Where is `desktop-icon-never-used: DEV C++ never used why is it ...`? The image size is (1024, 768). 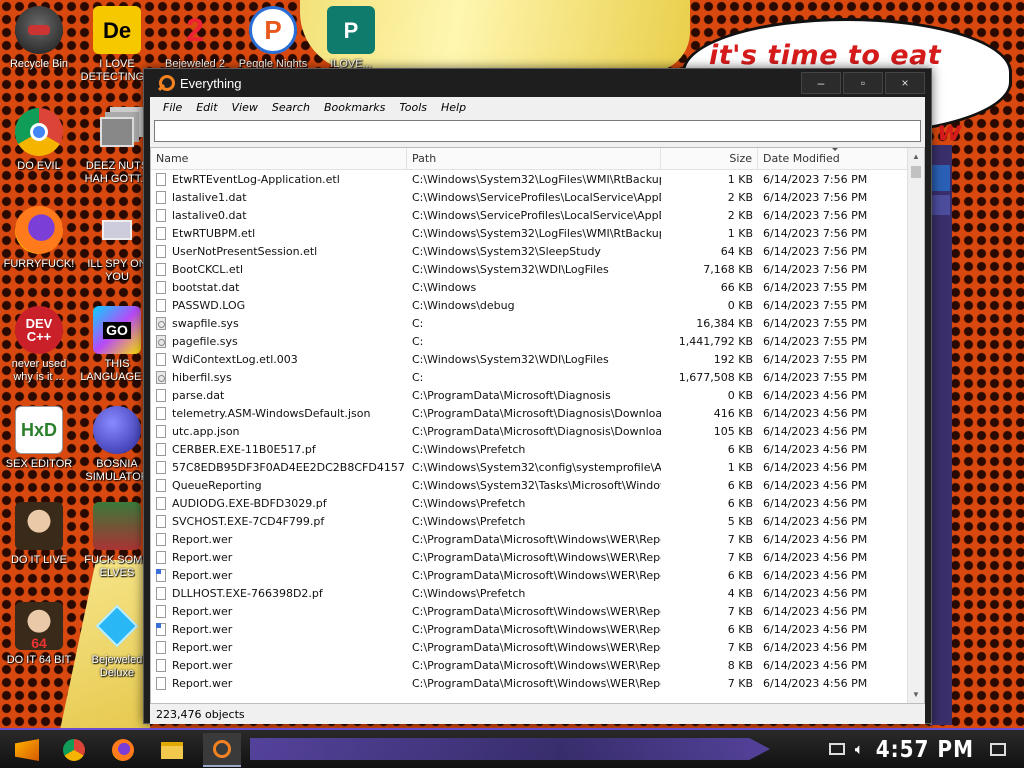
desktop-icon-never-used: DEV C++ never used why is it ... is located at coordinates (39, 345).